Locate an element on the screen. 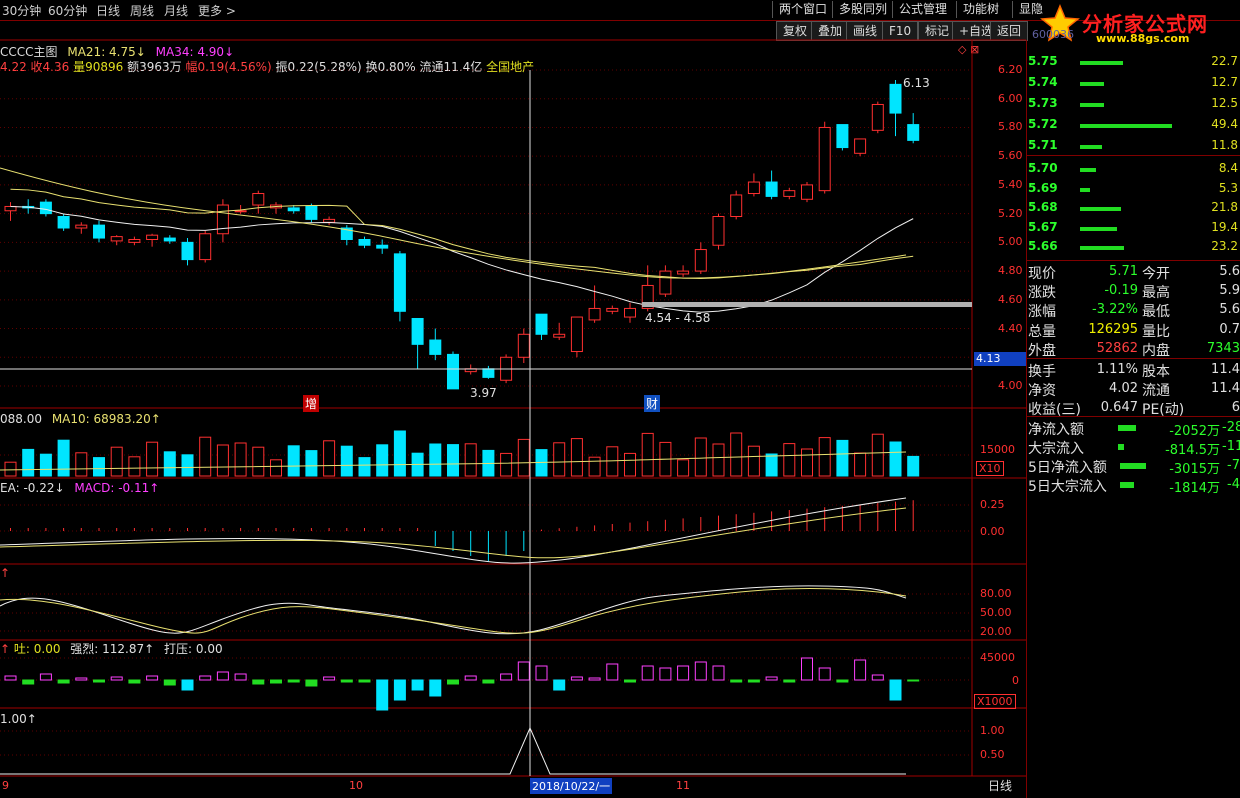 The width and height of the screenshot is (1240, 798). price-tick: 5.20 is located at coordinates (1010, 213).